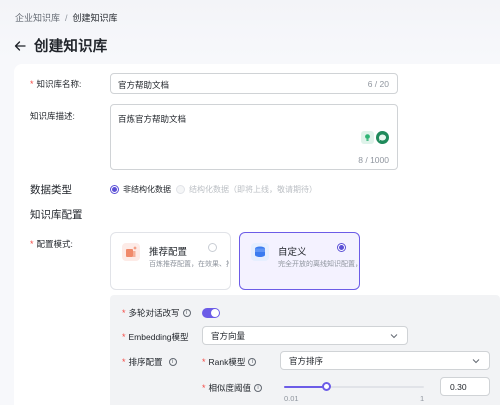  Describe the element at coordinates (168, 252) in the screenshot. I see `mode-card-title: 推荐配置` at that location.